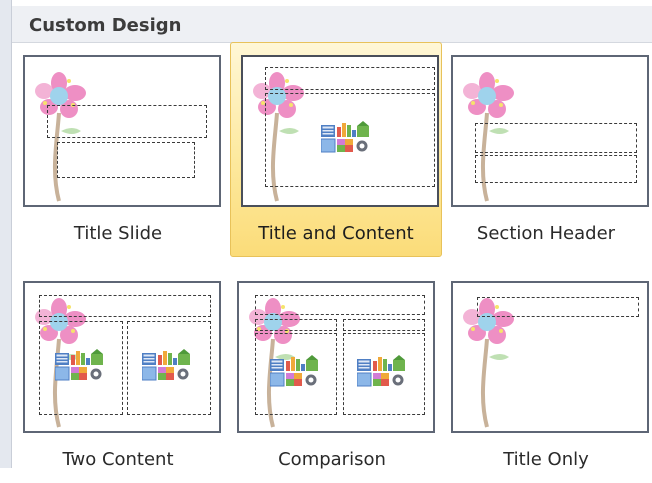 The image size is (652, 483). Describe the element at coordinates (384, 325) in the screenshot. I see `right-heading-placeholder` at that location.